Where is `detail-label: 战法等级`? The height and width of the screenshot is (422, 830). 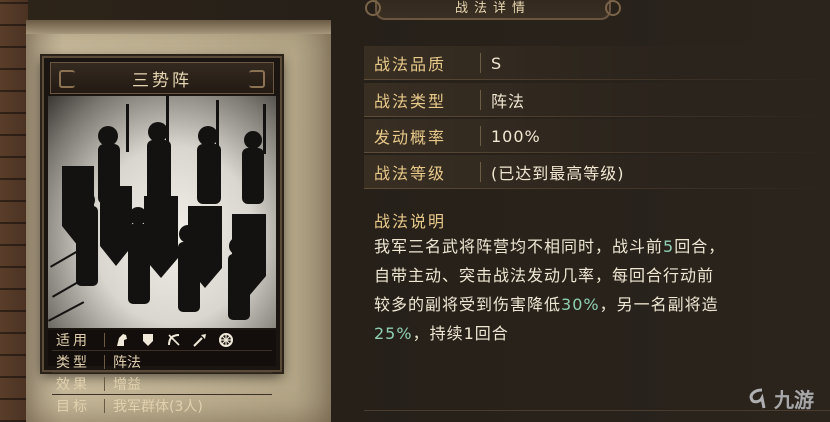 detail-label: 战法等级 is located at coordinates (410, 173).